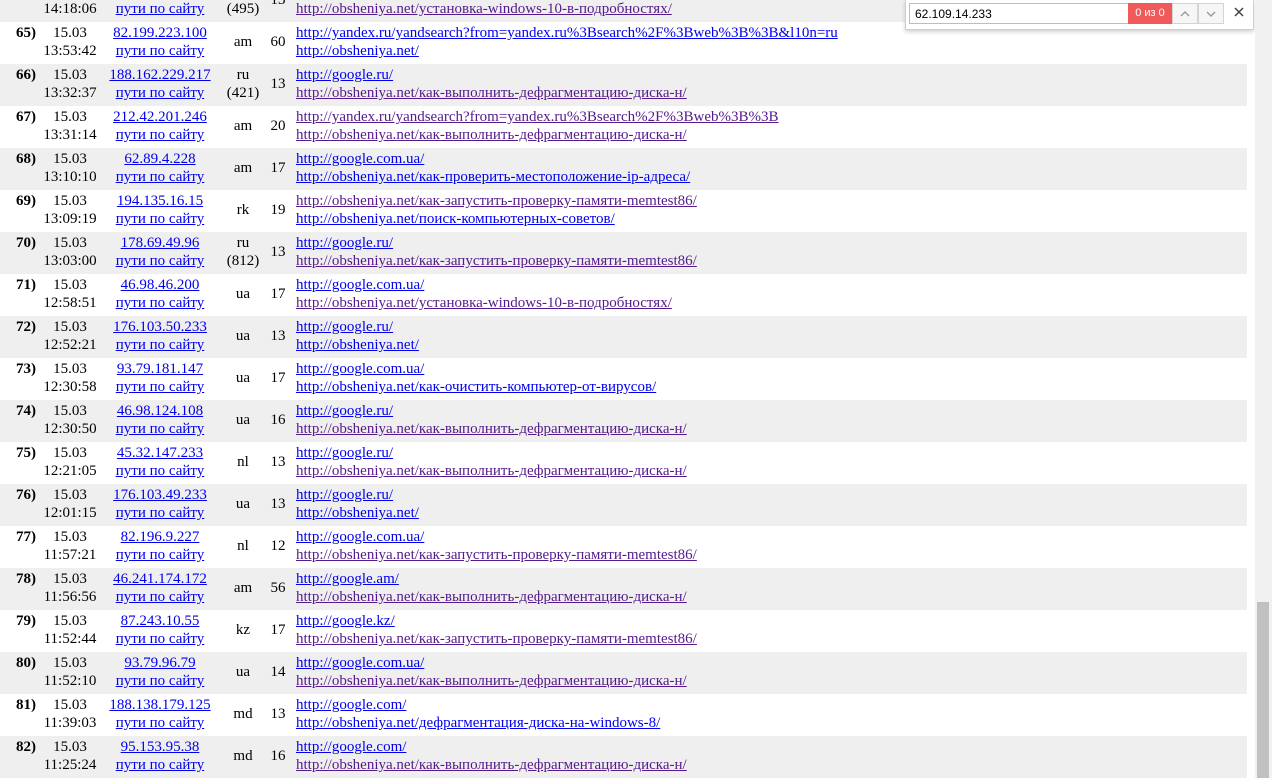 The width and height of the screenshot is (1272, 778). I want to click on country-cell: am, so click(243, 169).